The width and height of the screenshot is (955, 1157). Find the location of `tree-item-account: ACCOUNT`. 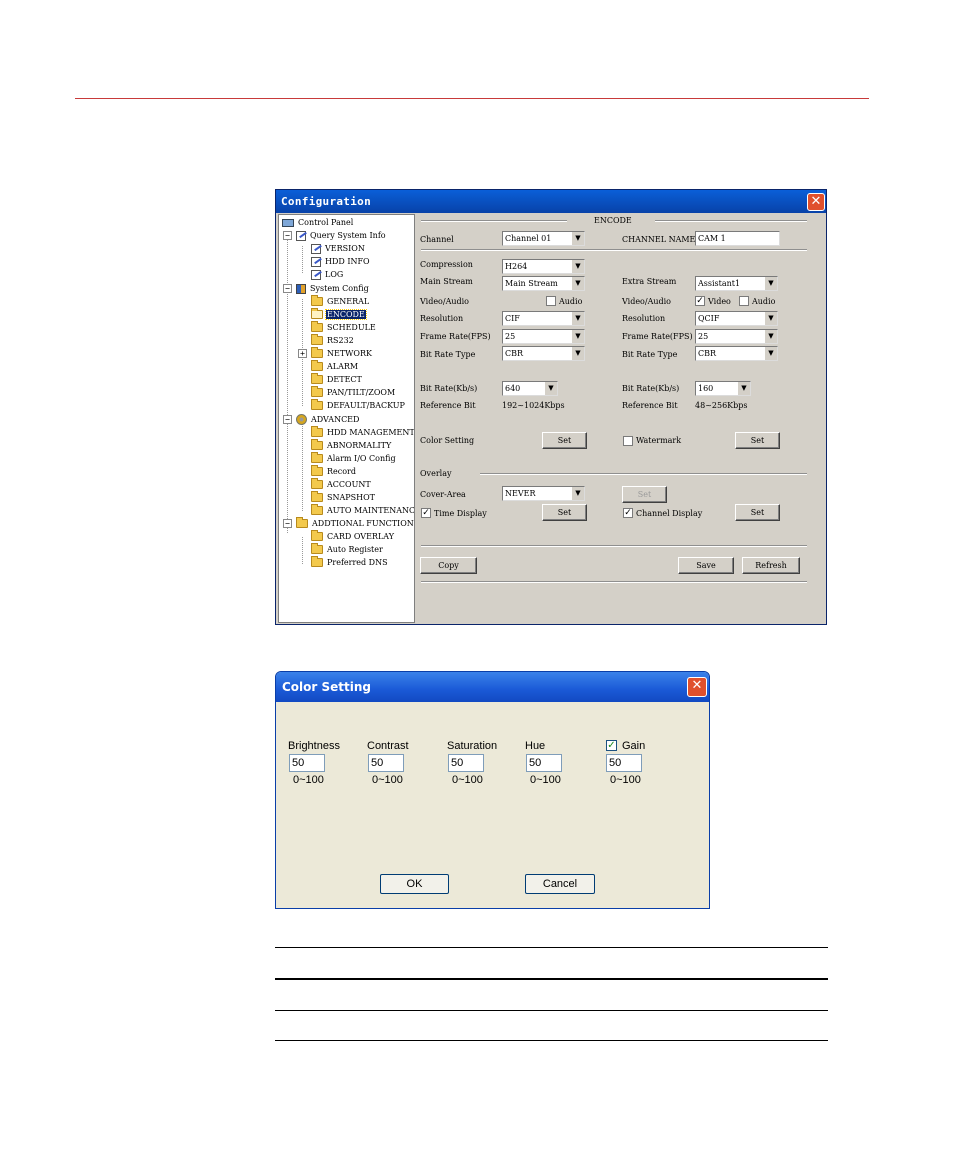

tree-item-account: ACCOUNT is located at coordinates (341, 484).